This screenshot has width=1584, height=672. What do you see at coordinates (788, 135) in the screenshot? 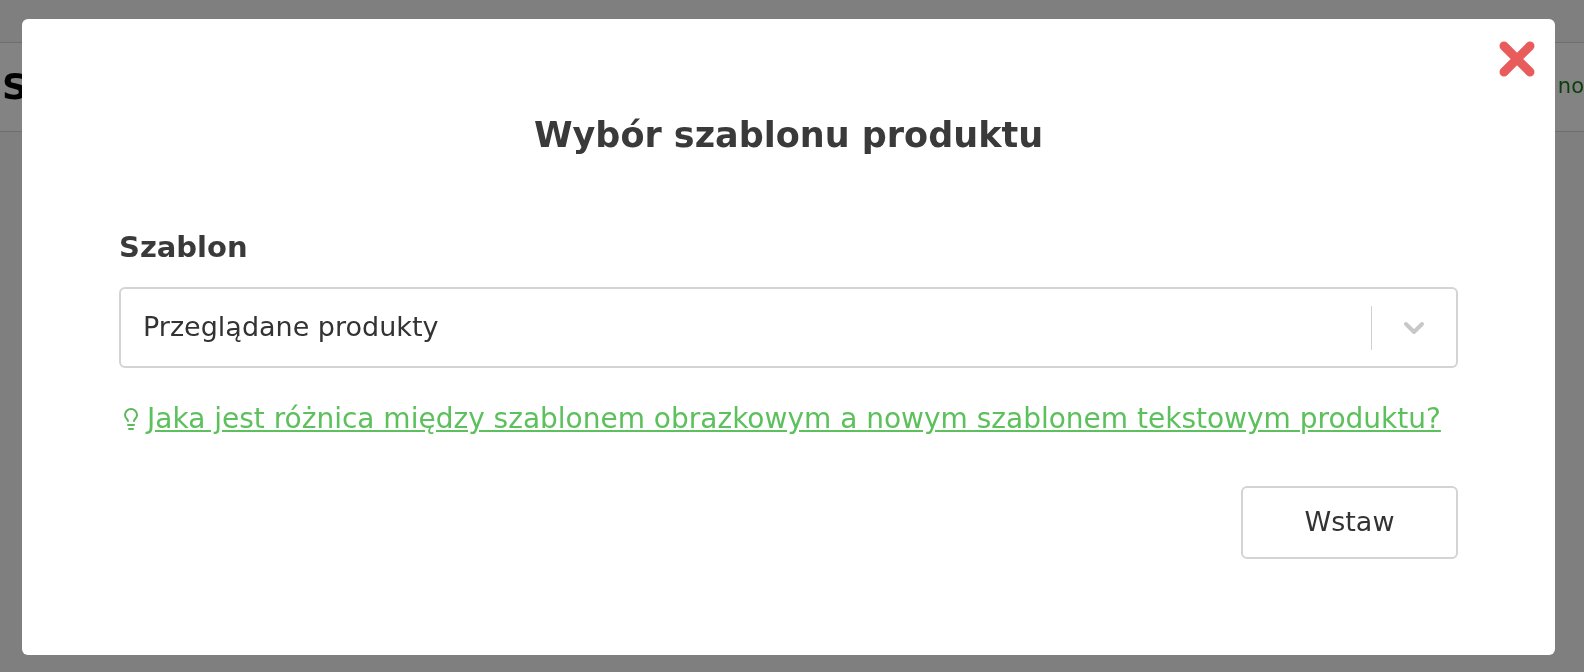
I see `dialog-title: Wybór szablonu produktu` at bounding box center [788, 135].